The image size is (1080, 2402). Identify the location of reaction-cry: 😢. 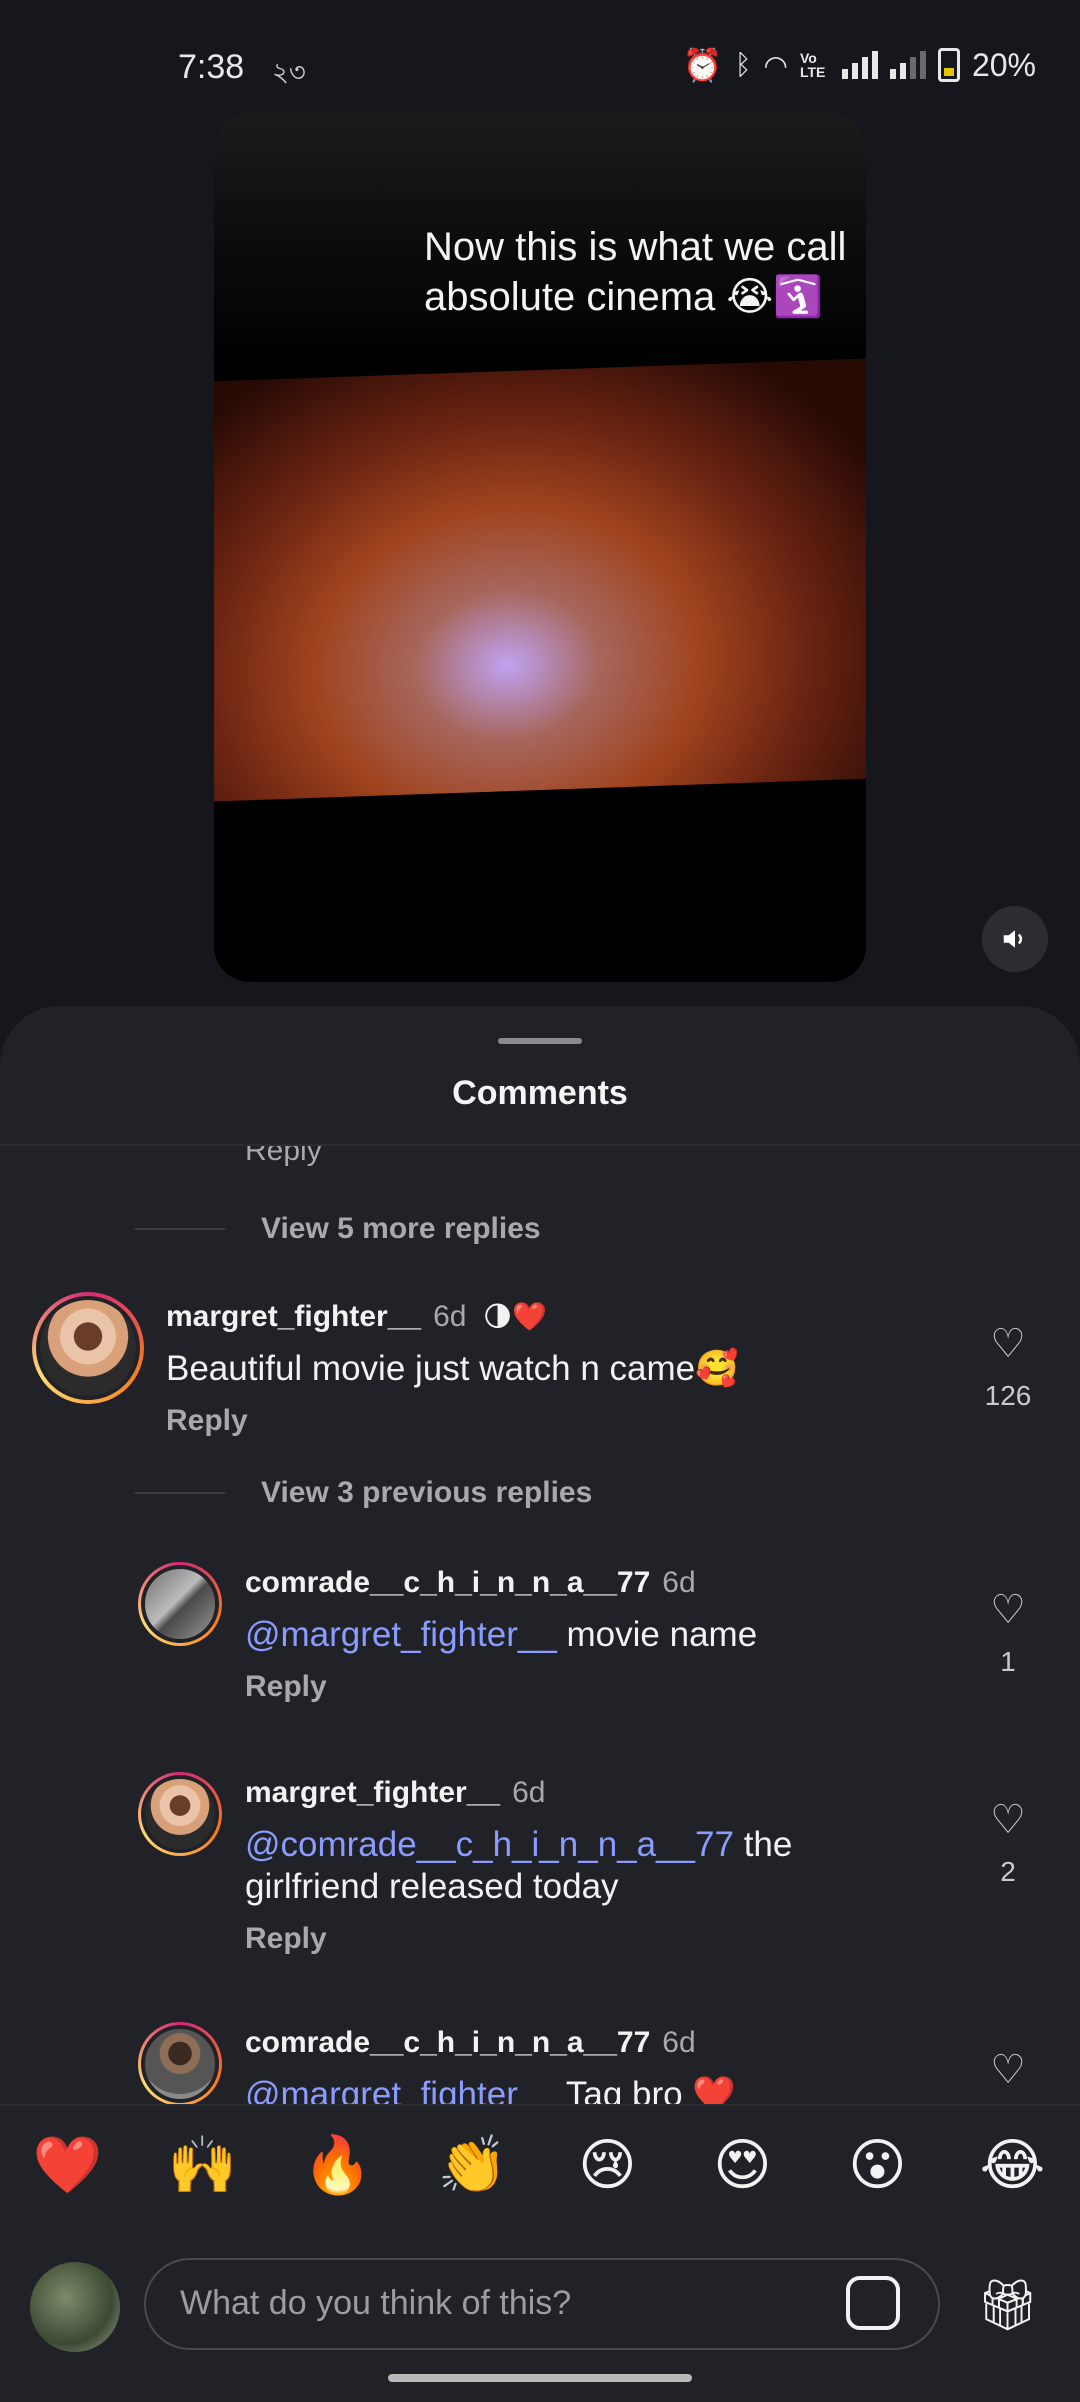
(608, 2165).